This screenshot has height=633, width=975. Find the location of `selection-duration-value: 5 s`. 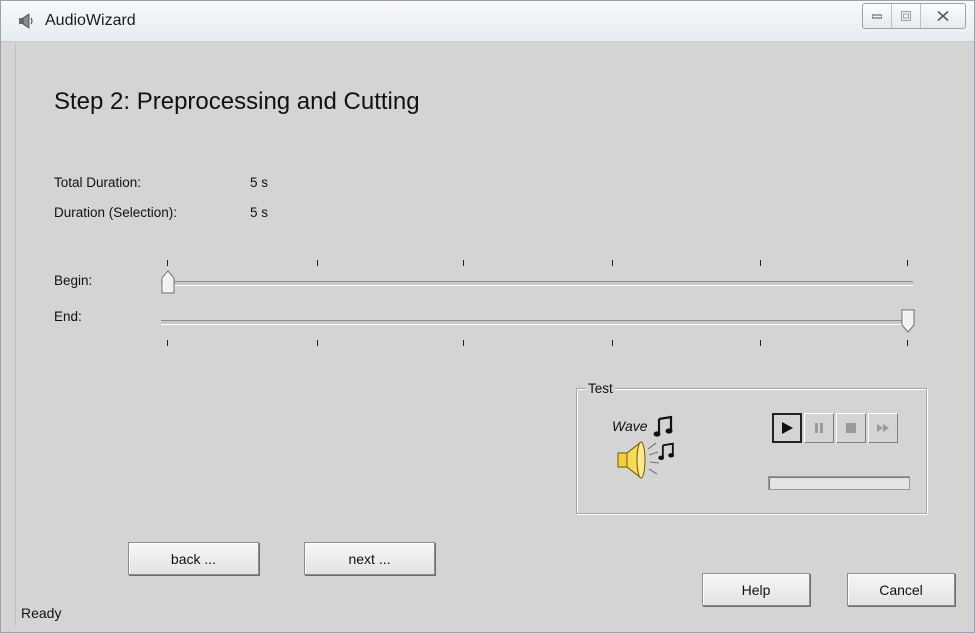

selection-duration-value: 5 s is located at coordinates (259, 212).